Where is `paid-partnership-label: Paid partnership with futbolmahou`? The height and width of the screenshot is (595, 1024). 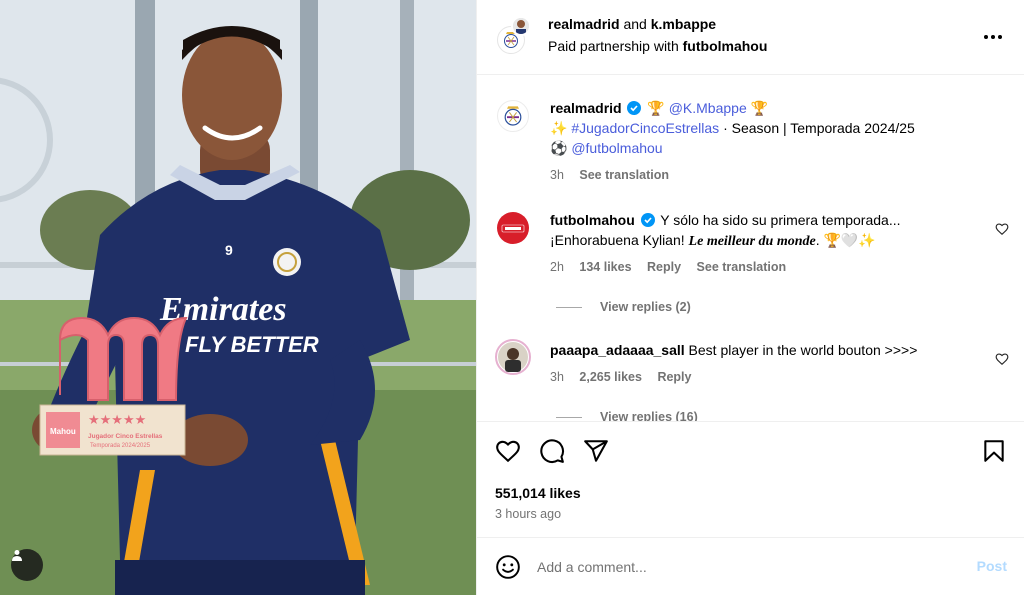 paid-partnership-label: Paid partnership with futbolmahou is located at coordinates (657, 46).